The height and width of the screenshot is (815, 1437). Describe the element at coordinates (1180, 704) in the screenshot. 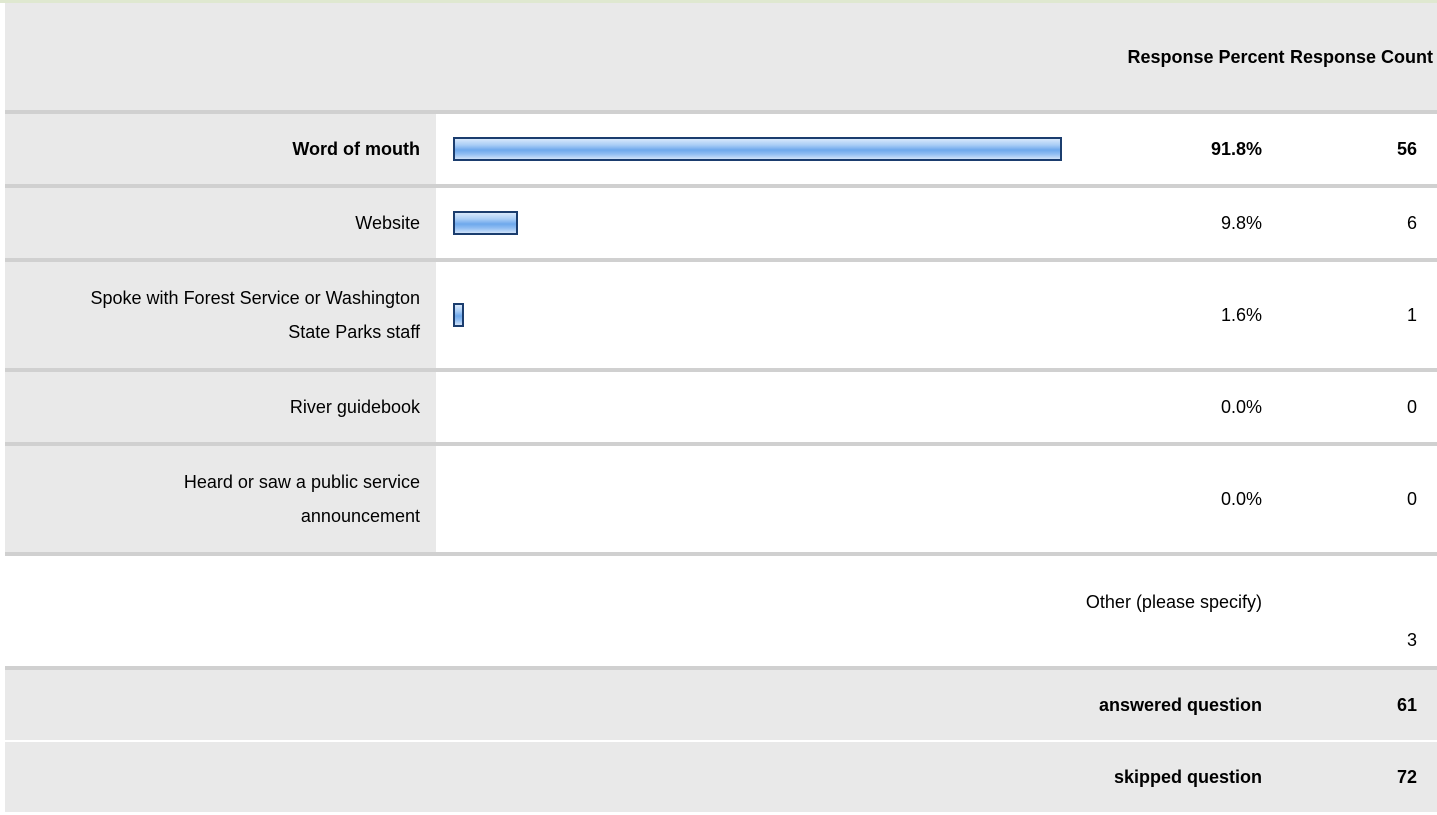

I see `answered-label: answered question` at that location.